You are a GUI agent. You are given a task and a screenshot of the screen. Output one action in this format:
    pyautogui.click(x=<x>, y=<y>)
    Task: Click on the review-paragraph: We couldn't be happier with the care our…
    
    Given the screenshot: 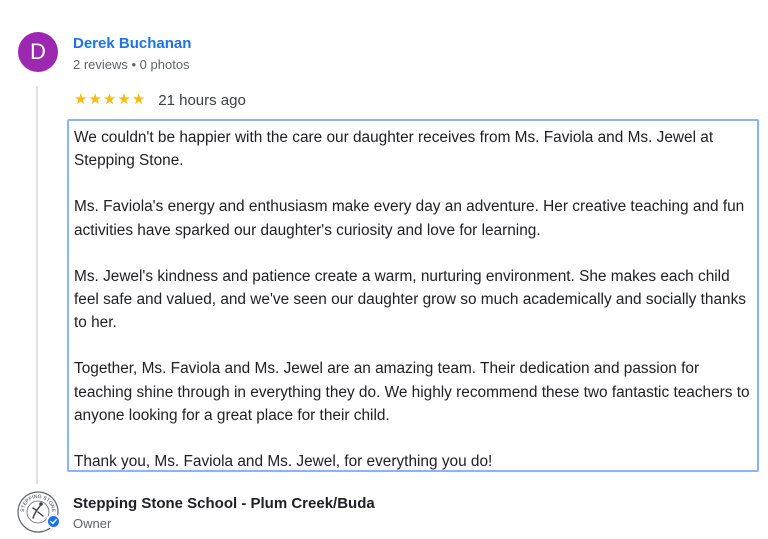 What is the action you would take?
    pyautogui.click(x=394, y=149)
    